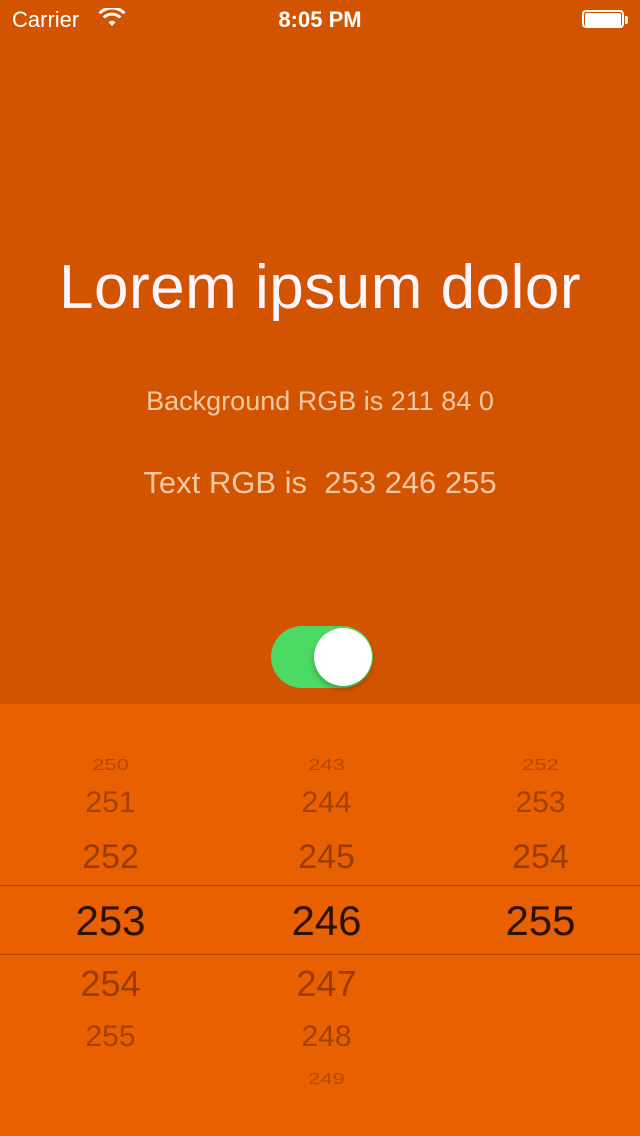 Image resolution: width=640 pixels, height=1136 pixels. Describe the element at coordinates (320, 482) in the screenshot. I see `text-rgb-label: Text RGB is 253 246 255` at that location.